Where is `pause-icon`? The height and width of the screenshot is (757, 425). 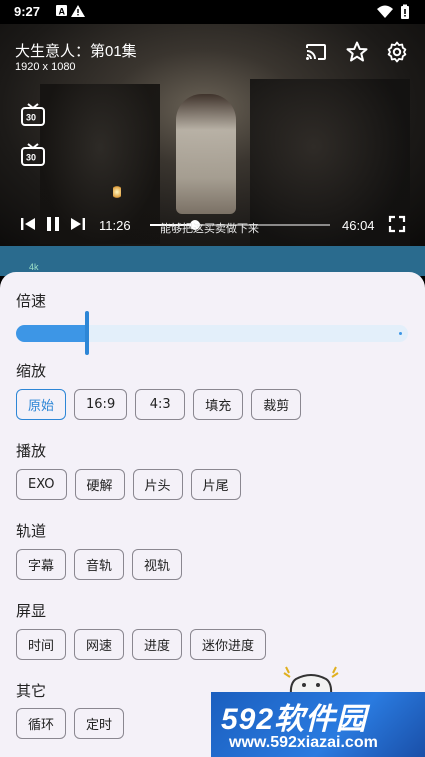
pause-icon is located at coordinates (53, 224).